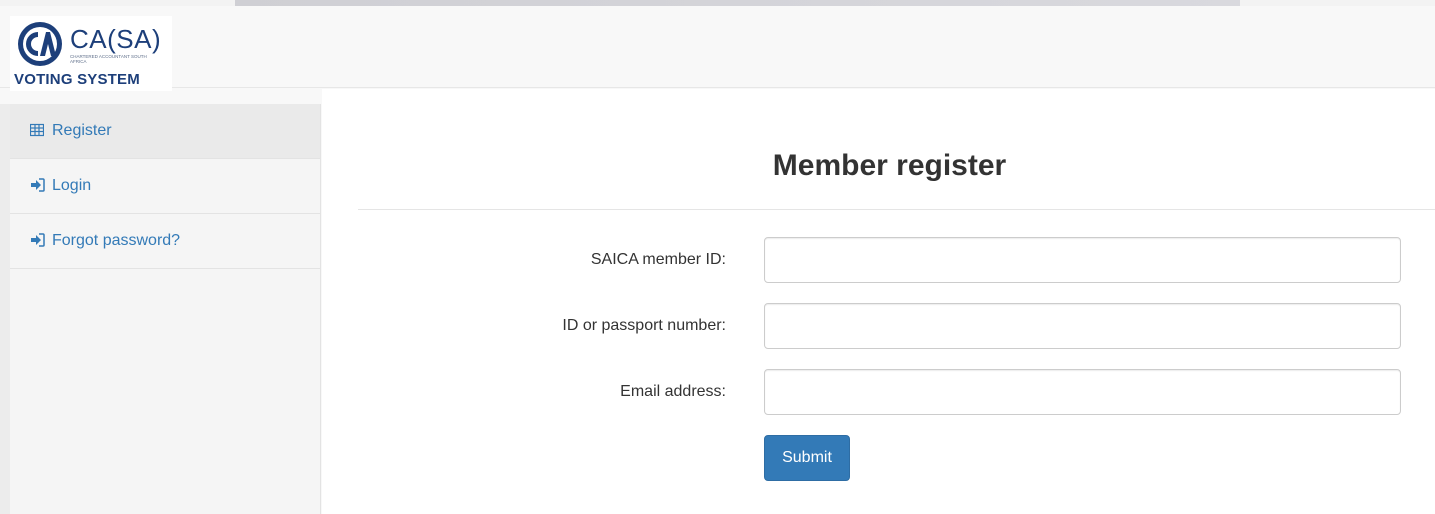 The image size is (1435, 514). Describe the element at coordinates (82, 130) in the screenshot. I see `sidebar-item-label: Register` at that location.